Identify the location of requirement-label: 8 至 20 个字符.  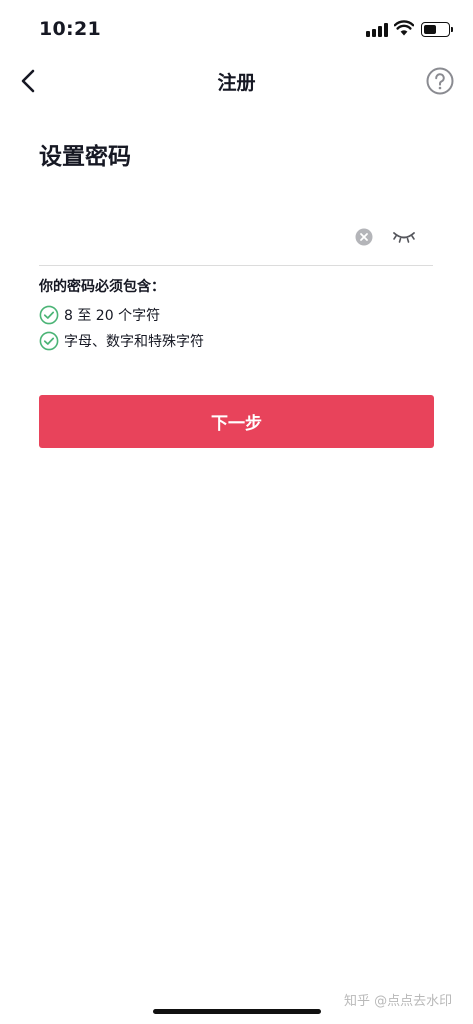
(112, 316).